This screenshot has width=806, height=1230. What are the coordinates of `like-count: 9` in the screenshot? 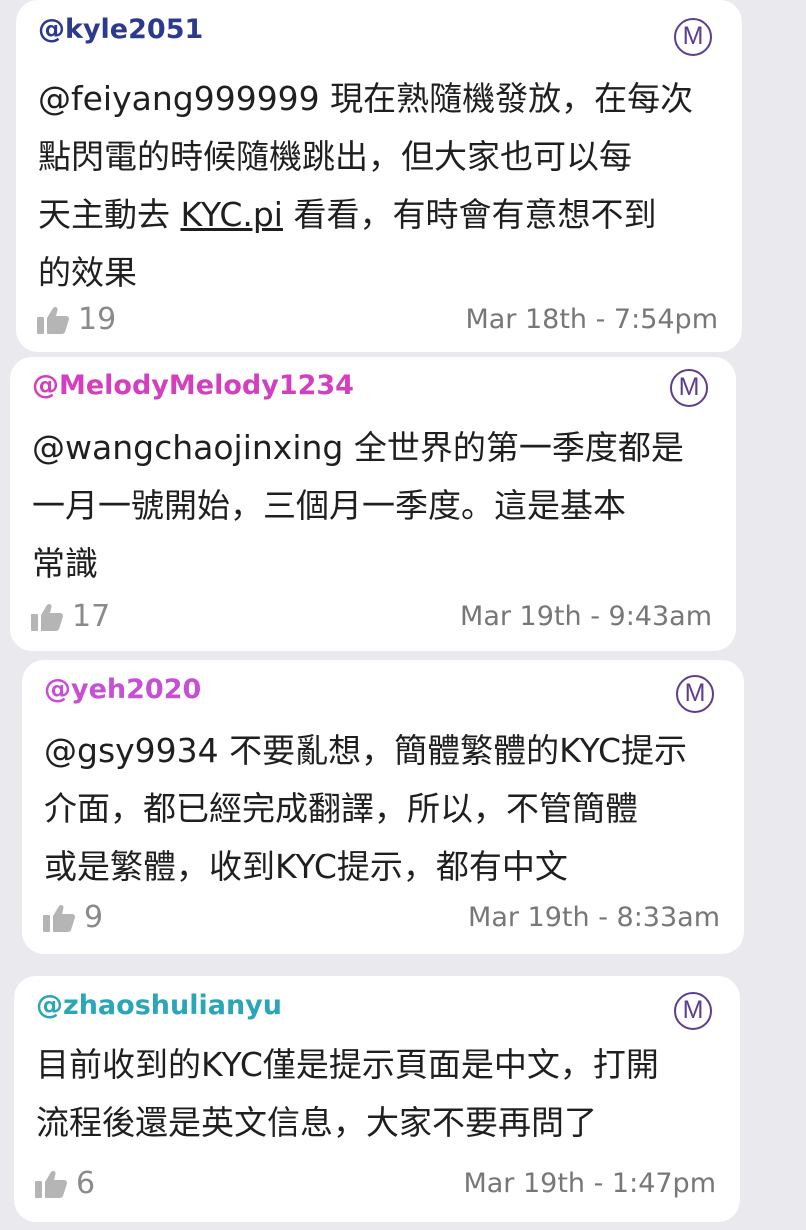 It's located at (94, 917).